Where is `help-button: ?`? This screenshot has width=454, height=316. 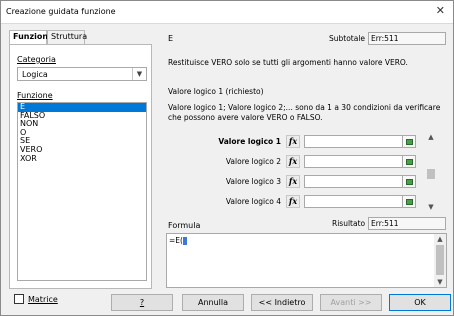
help-button: ? is located at coordinates (142, 302).